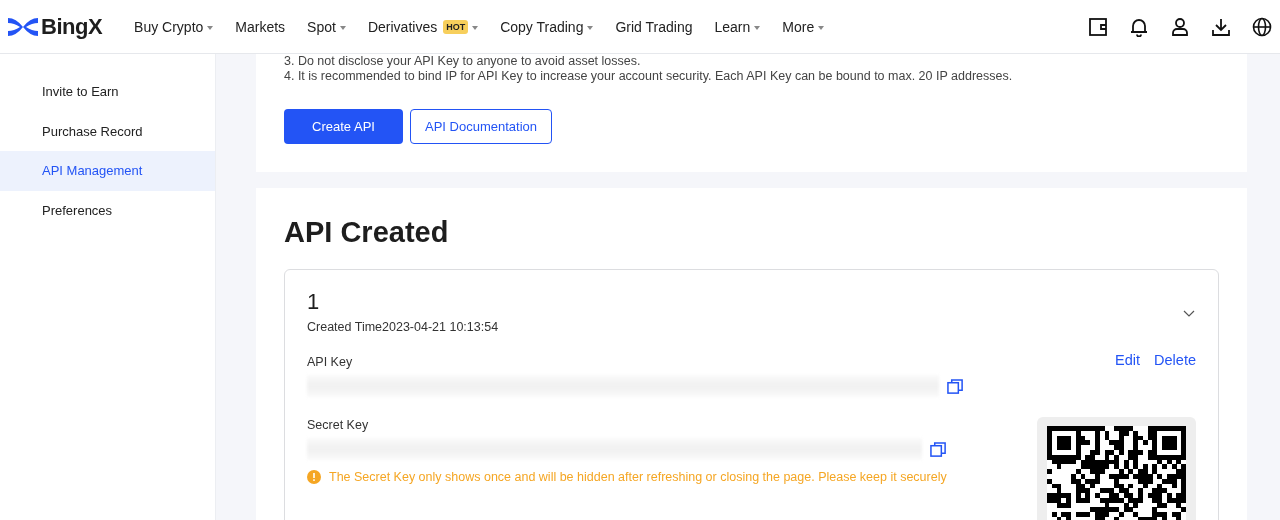  I want to click on nav-item: Learn, so click(737, 26).